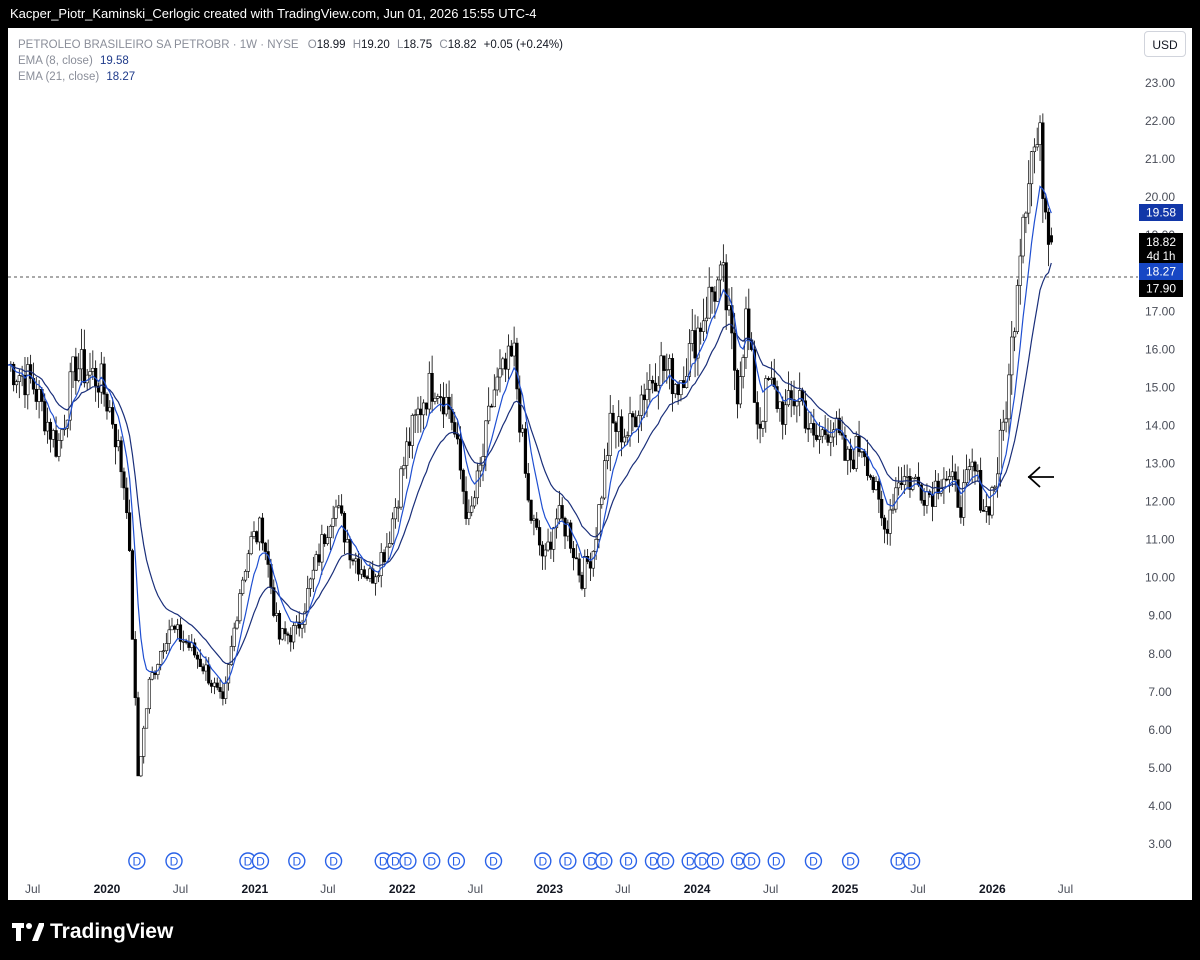 The height and width of the screenshot is (960, 1200). What do you see at coordinates (1040, 477) in the screenshot?
I see `annotation-arrow` at bounding box center [1040, 477].